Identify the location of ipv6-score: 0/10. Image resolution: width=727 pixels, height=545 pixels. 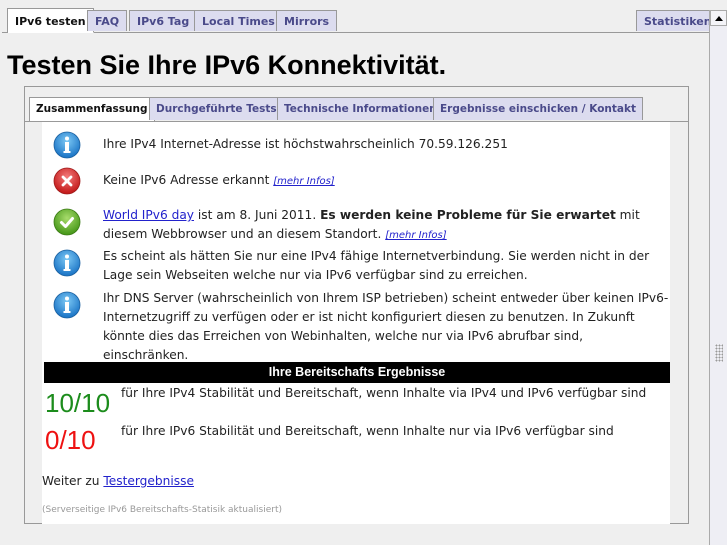
(70, 440).